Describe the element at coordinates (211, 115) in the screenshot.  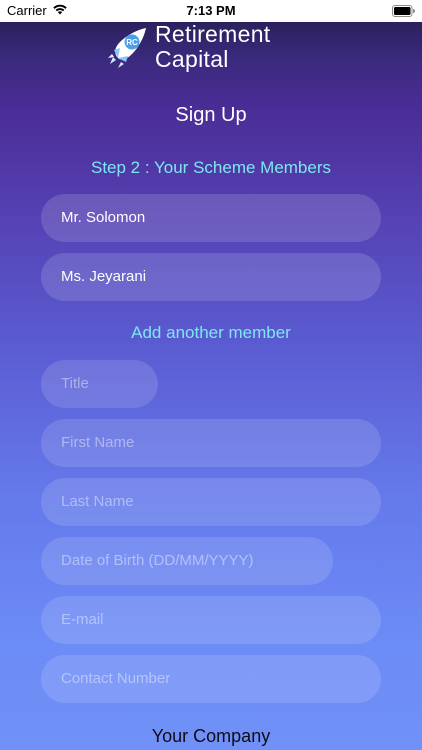
I see `page-title: Sign Up` at that location.